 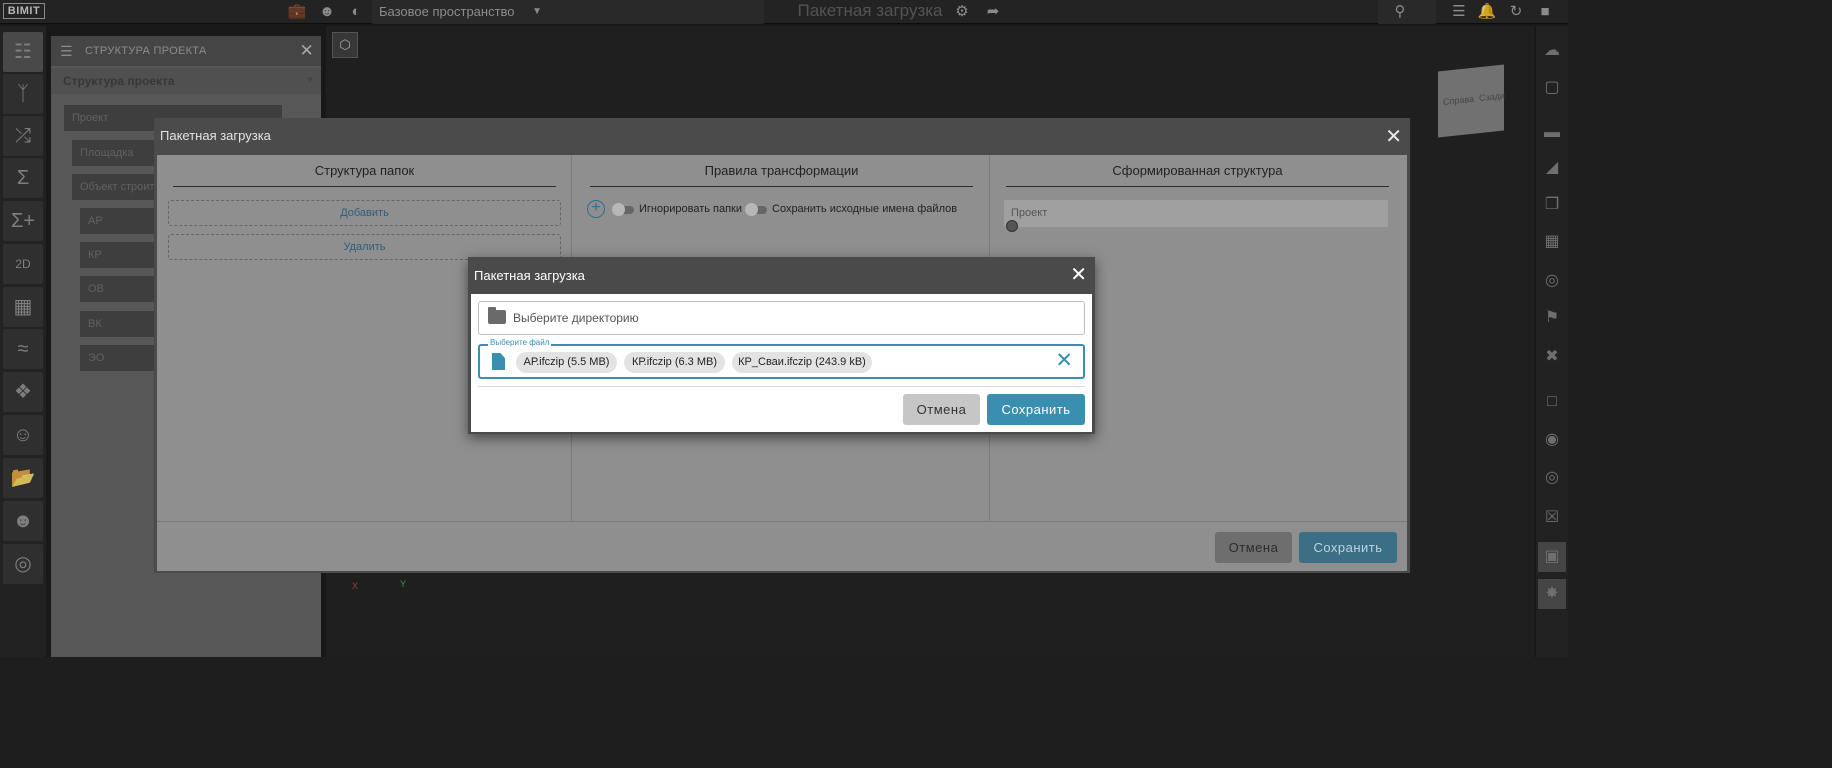 I want to click on directory-placeholder: Выберите директорию, so click(x=576, y=318).